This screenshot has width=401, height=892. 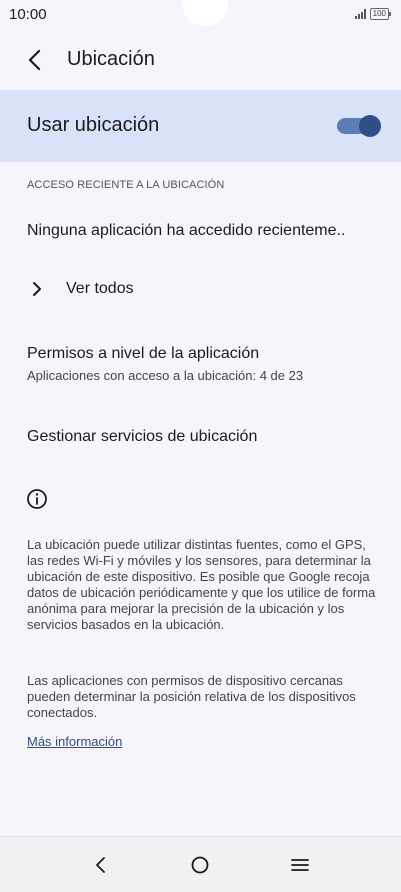 I want to click on recent-access-header: ACCESO RECIENTE A LA UBICACIÓN, so click(x=126, y=185).